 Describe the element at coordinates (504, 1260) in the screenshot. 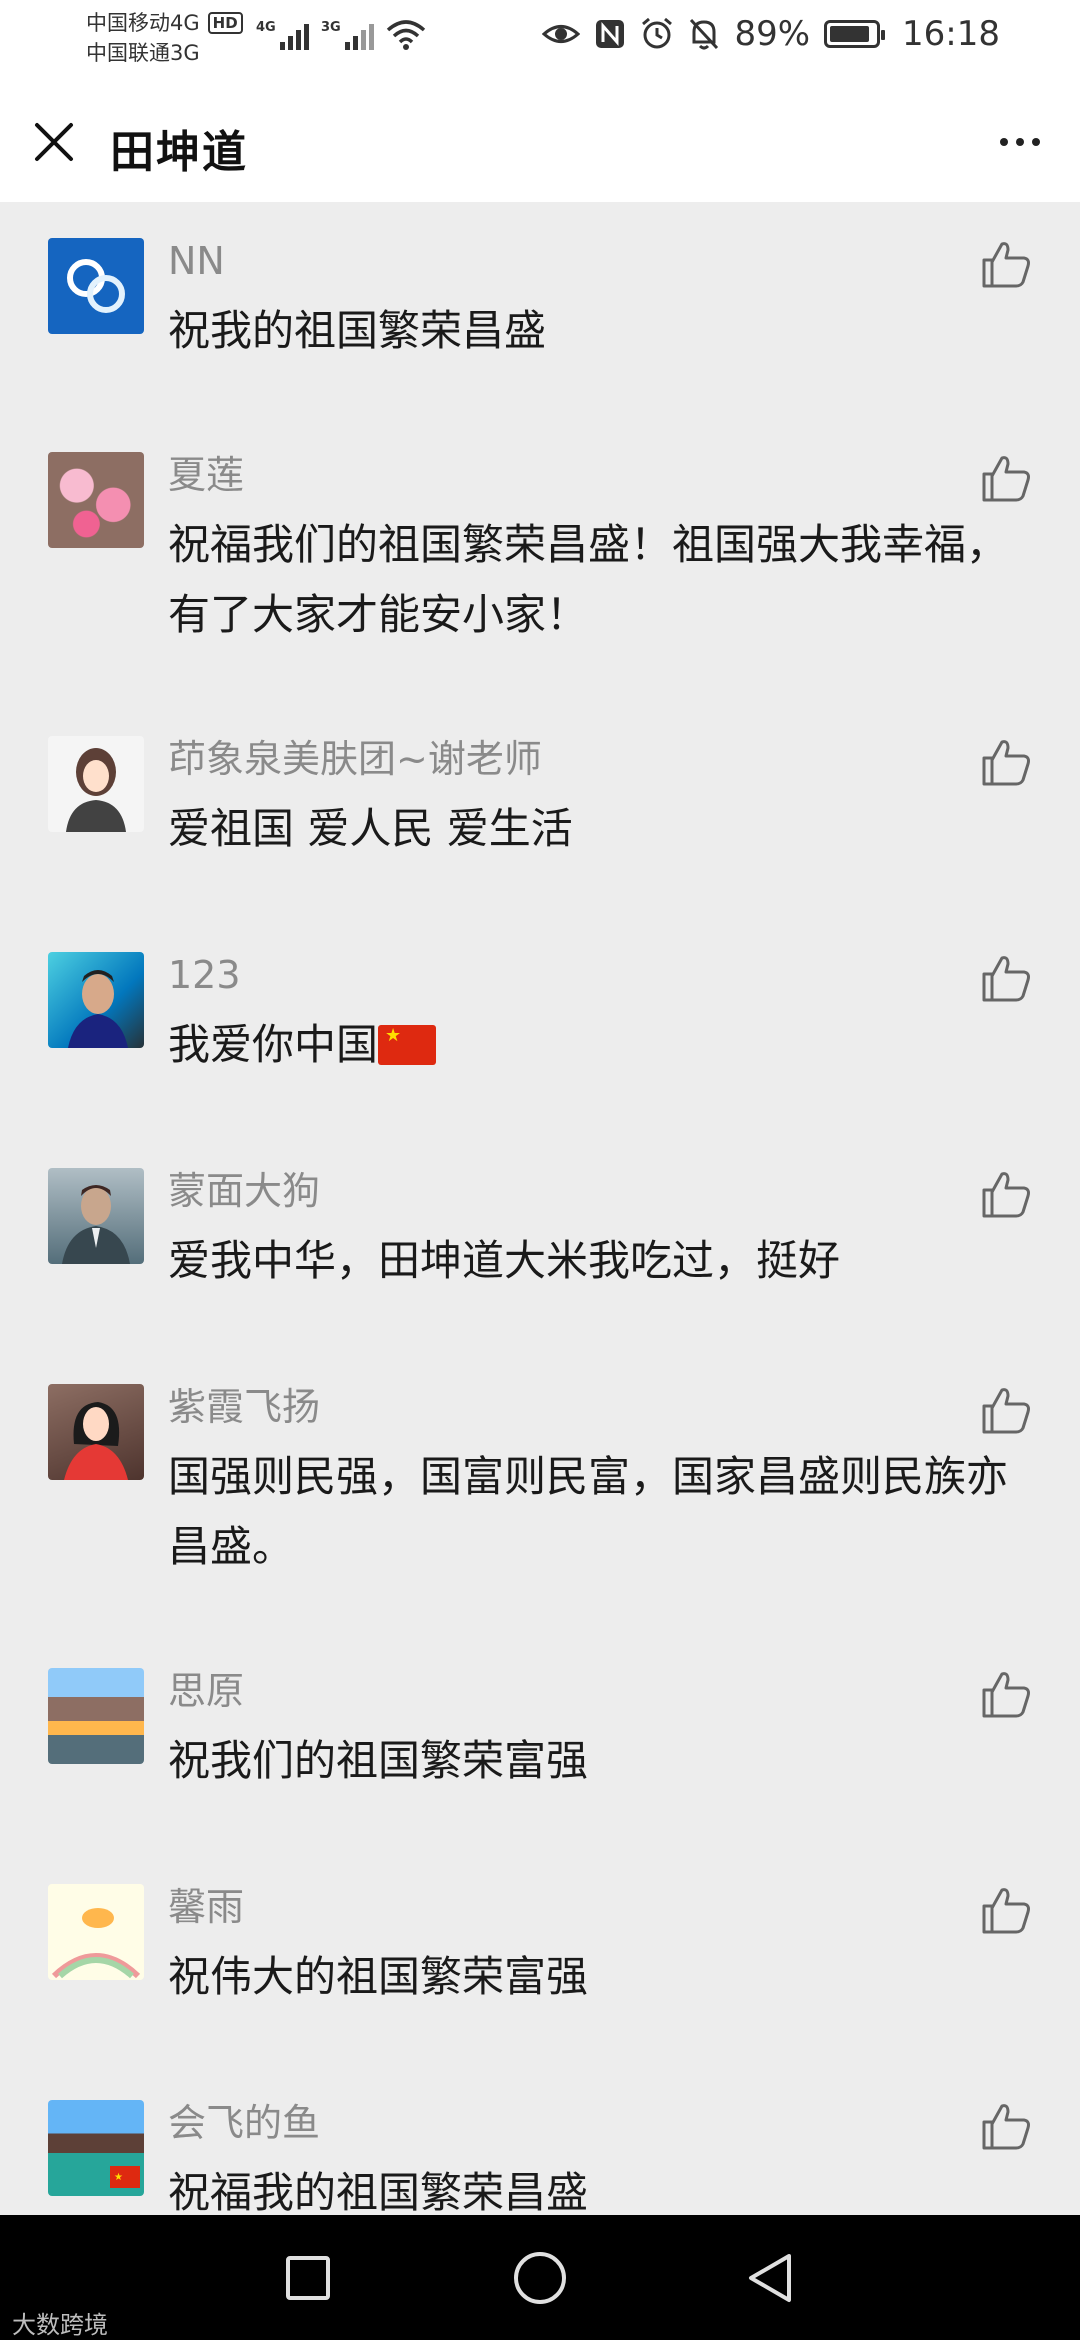

I see `comment-text: 爱我中华，田坤道大米我吃过，挺好` at that location.